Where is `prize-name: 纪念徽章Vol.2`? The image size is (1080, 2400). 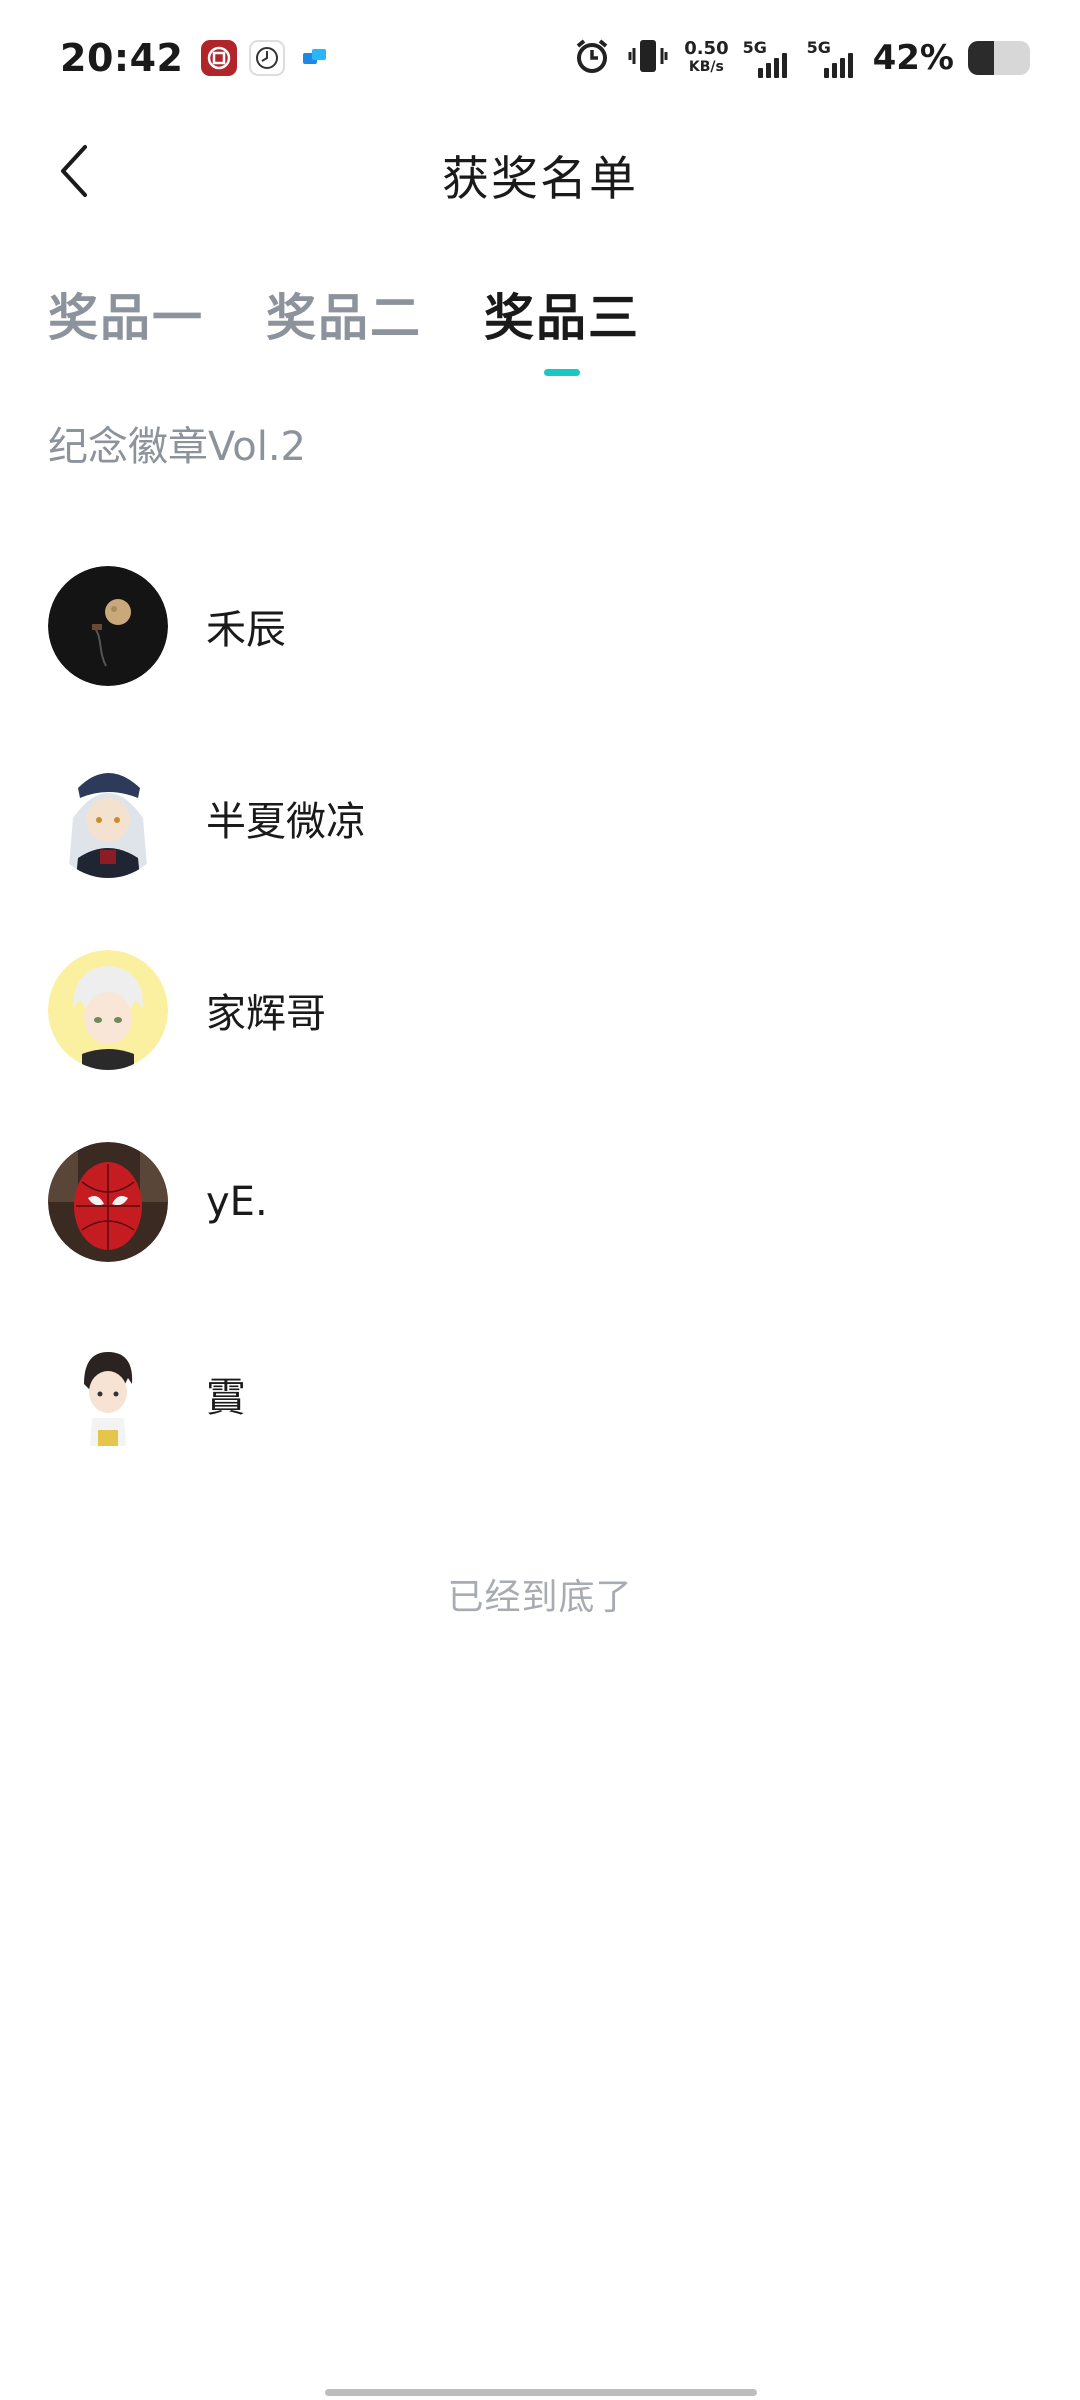 prize-name: 纪念徽章Vol.2 is located at coordinates (177, 447).